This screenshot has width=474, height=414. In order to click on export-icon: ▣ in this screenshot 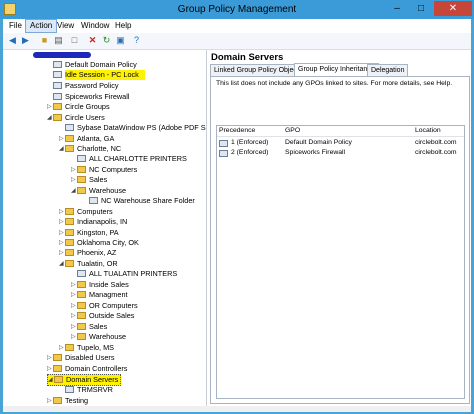, I will do `click(120, 40)`.